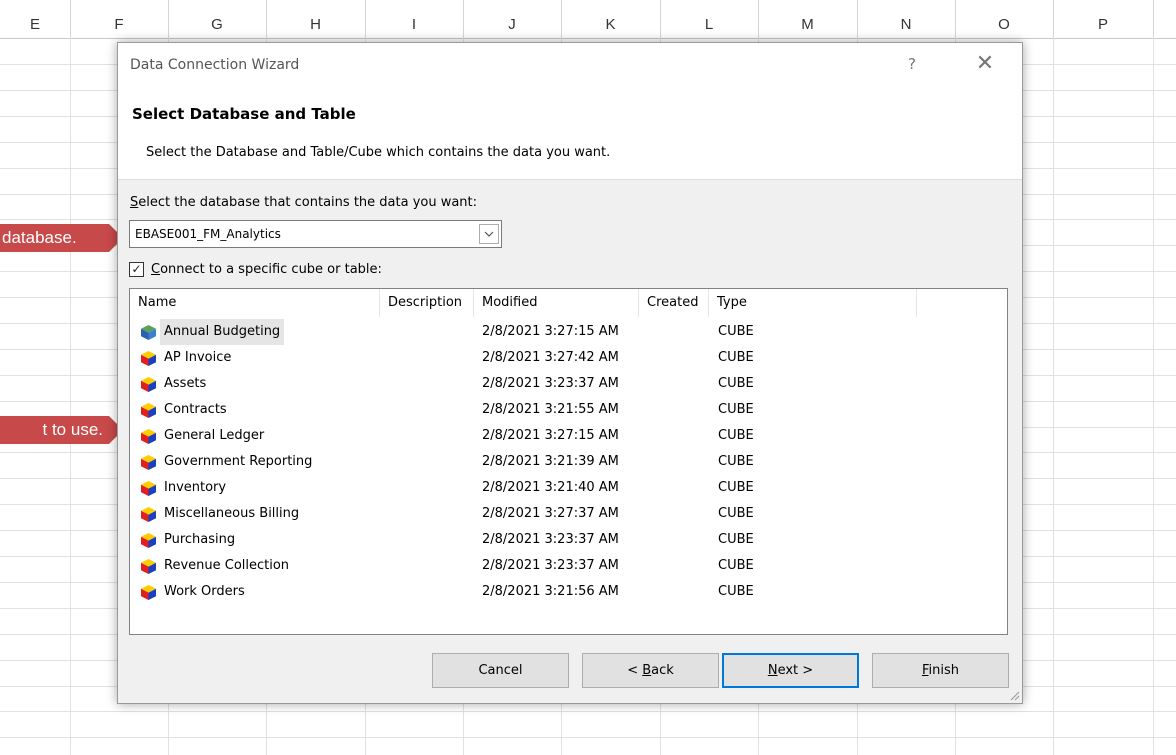 The image size is (1176, 755). I want to click on checkbox-label: Connect to a specific cube or table:, so click(266, 269).